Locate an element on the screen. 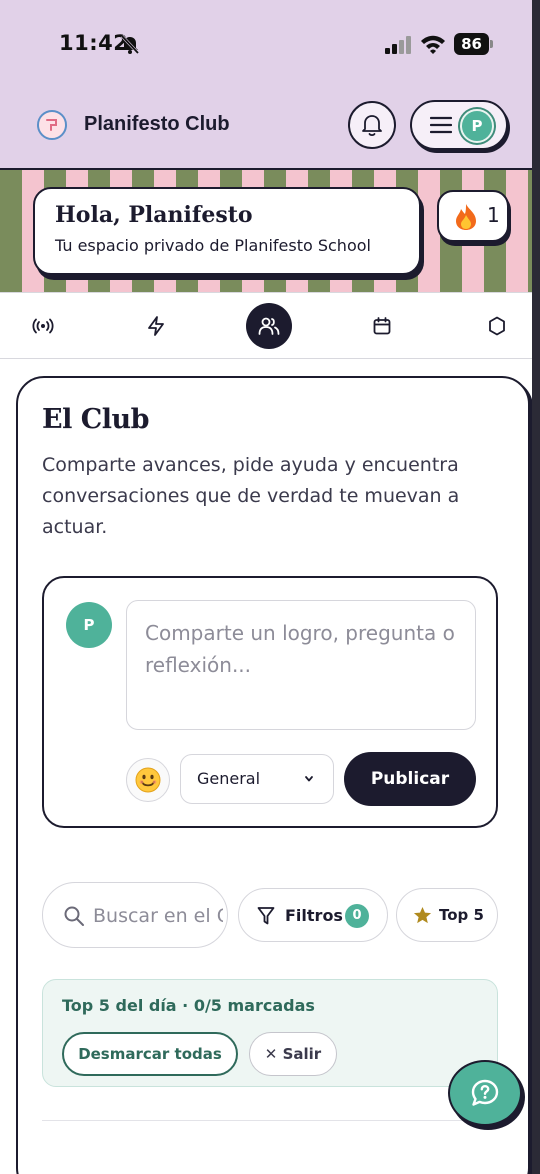 The height and width of the screenshot is (1174, 540). top-bar: 11:42 86 Planifesto Club P is located at coordinates (270, 84).